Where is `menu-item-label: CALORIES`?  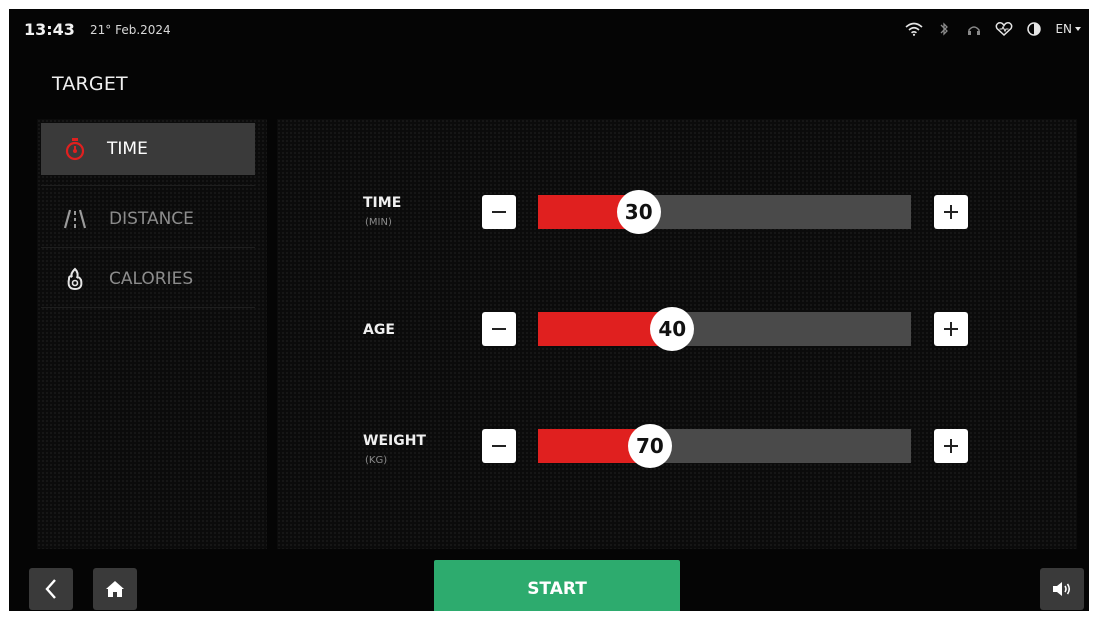
menu-item-label: CALORIES is located at coordinates (151, 279).